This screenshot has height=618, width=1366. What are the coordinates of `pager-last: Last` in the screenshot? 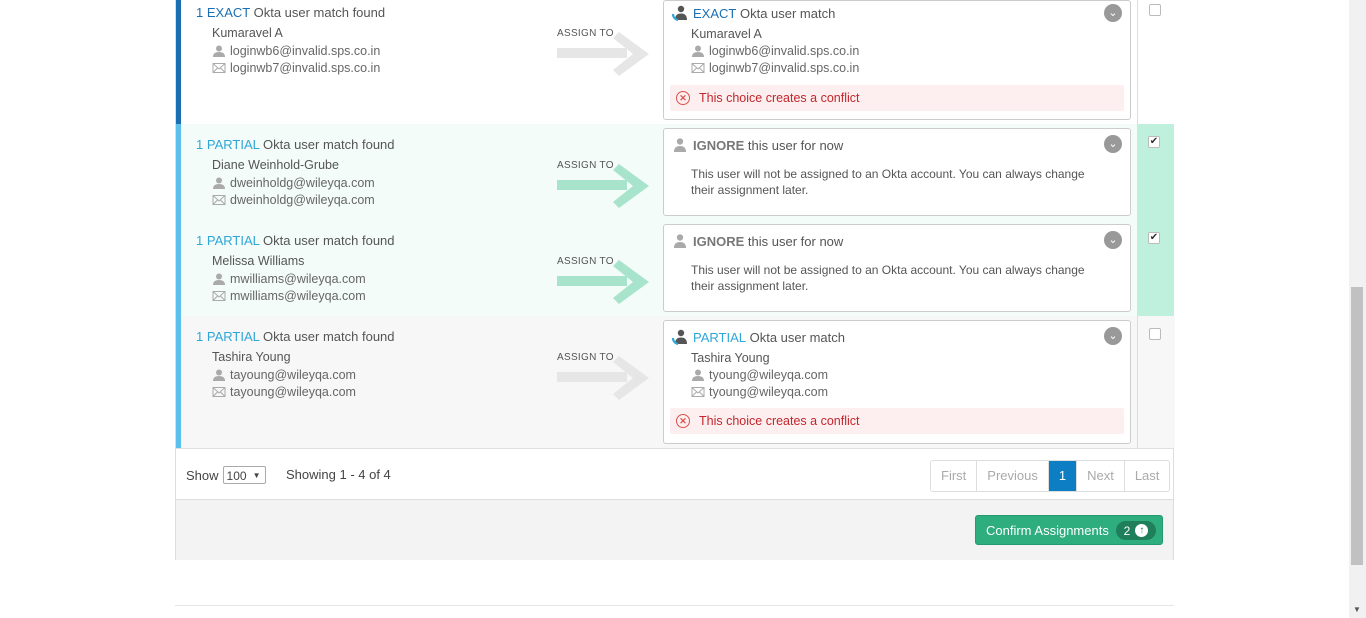 It's located at (1147, 476).